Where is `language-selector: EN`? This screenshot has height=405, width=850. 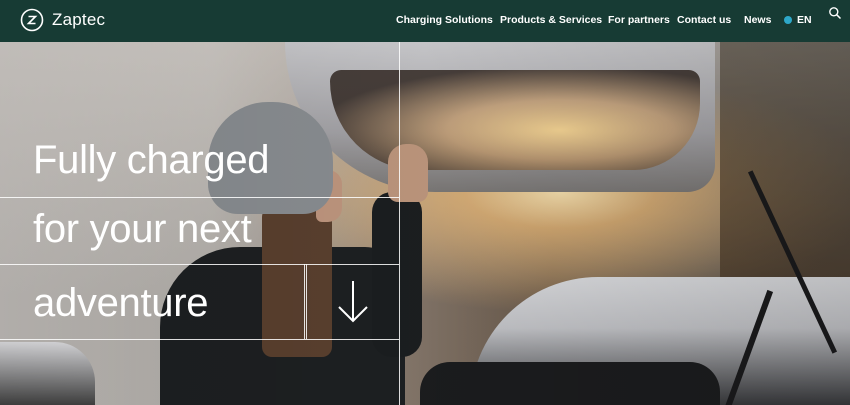
language-selector: EN is located at coordinates (798, 20).